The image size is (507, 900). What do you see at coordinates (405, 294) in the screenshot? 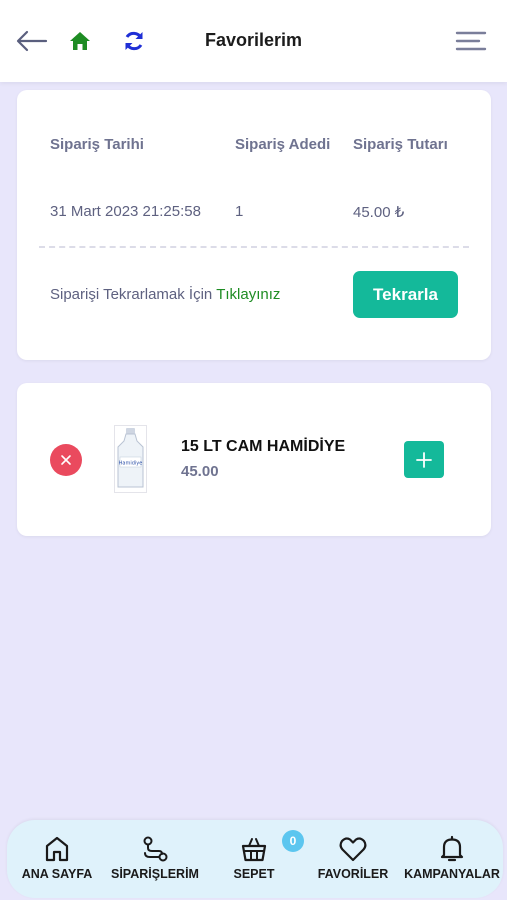
I see `repeat-order-button: Tekrarla` at bounding box center [405, 294].